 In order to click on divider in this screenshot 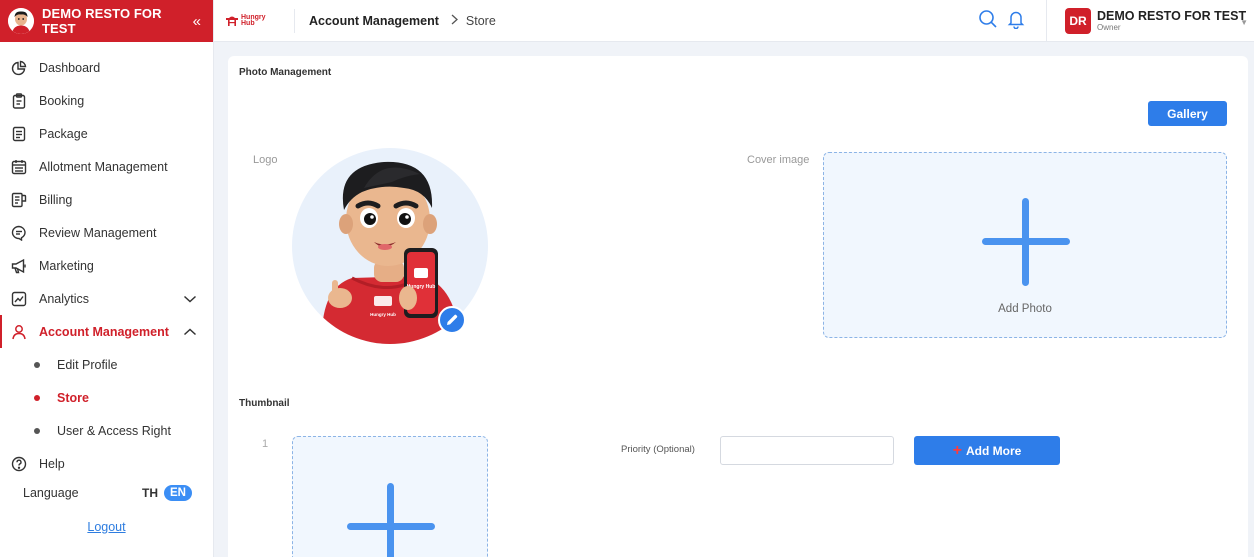, I will do `click(294, 20)`.